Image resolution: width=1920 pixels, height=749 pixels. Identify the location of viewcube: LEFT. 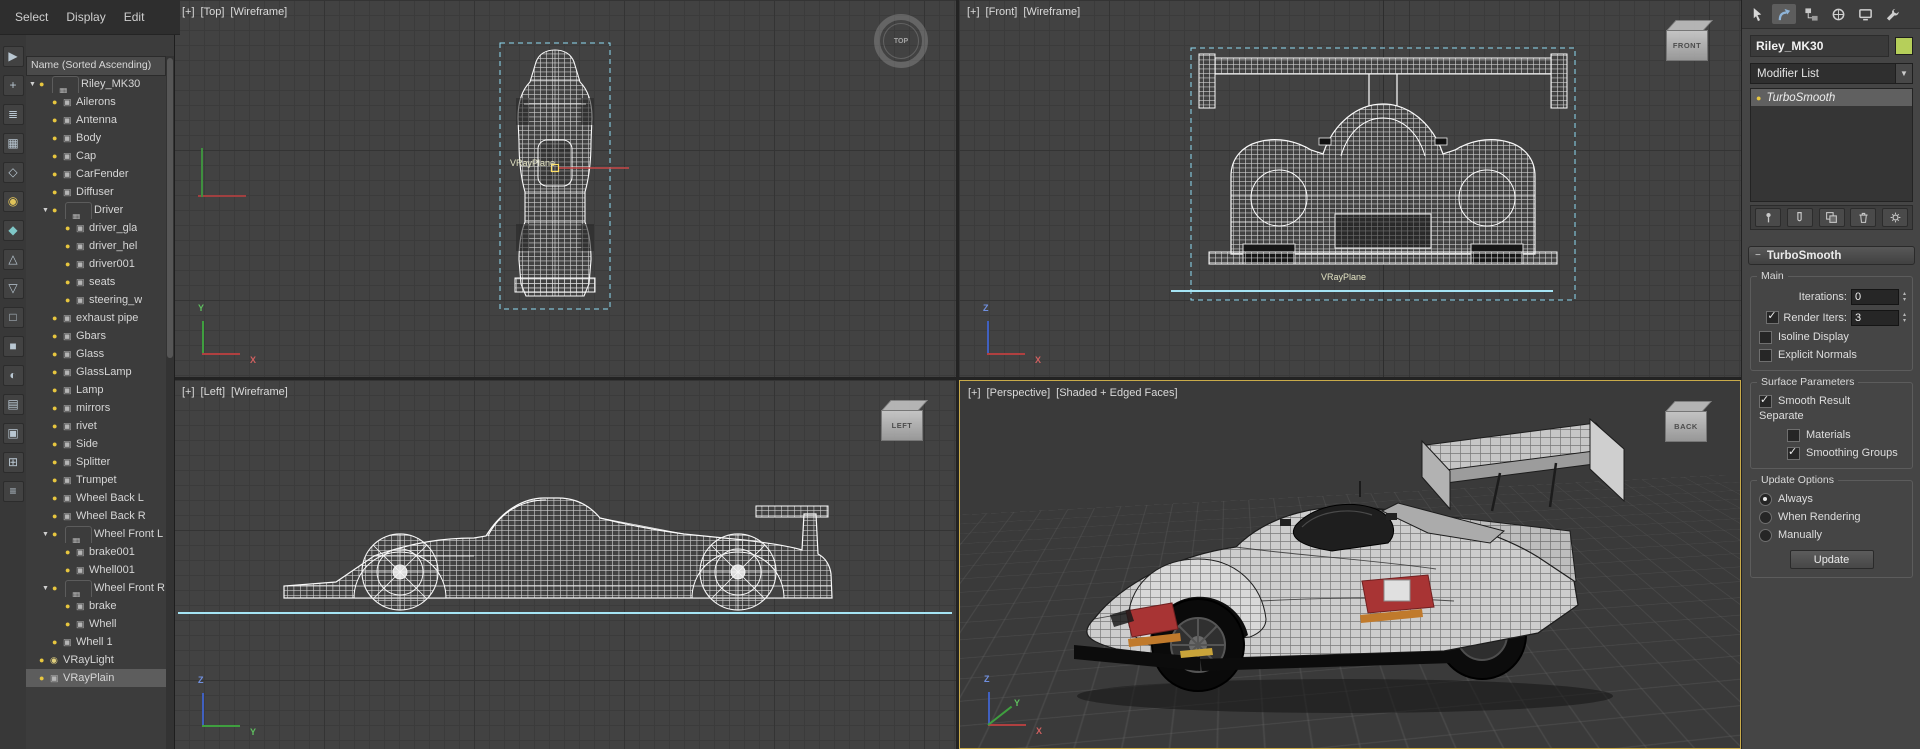
(903, 420).